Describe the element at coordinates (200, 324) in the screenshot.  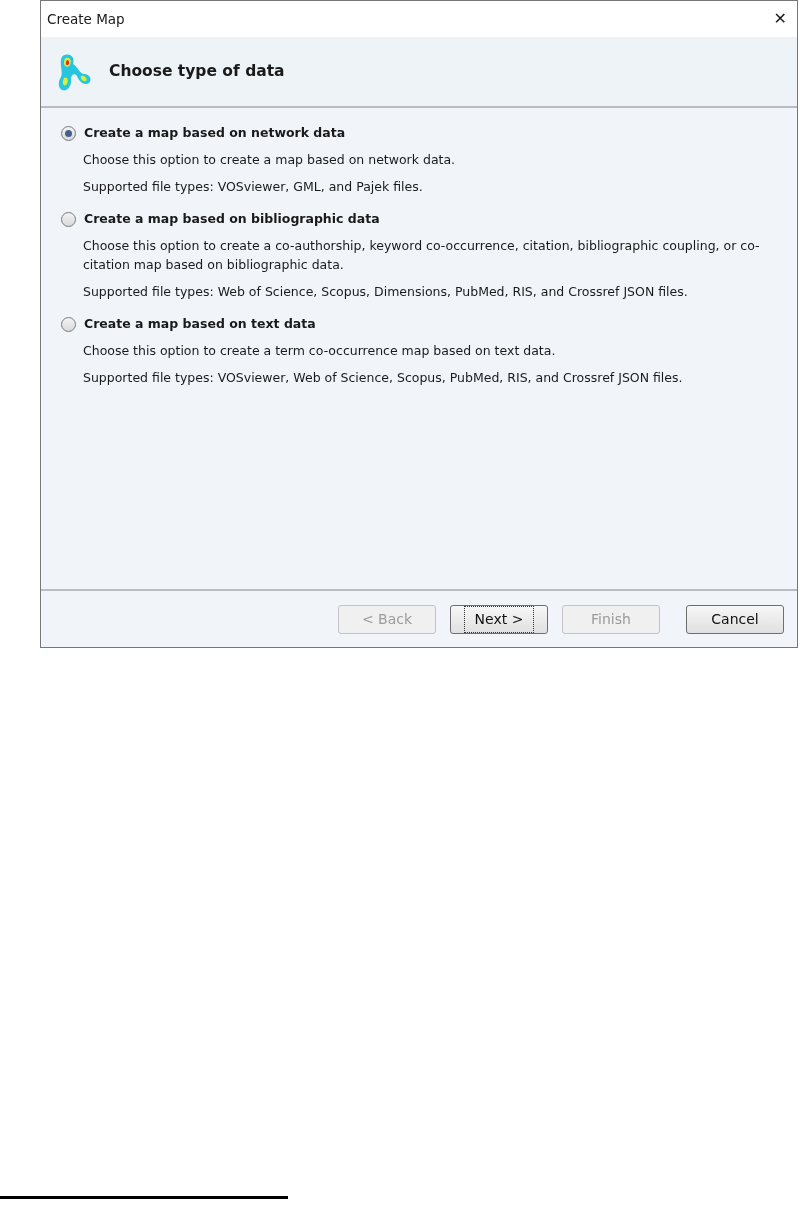
I see `option-label: Create a map based on text data` at that location.